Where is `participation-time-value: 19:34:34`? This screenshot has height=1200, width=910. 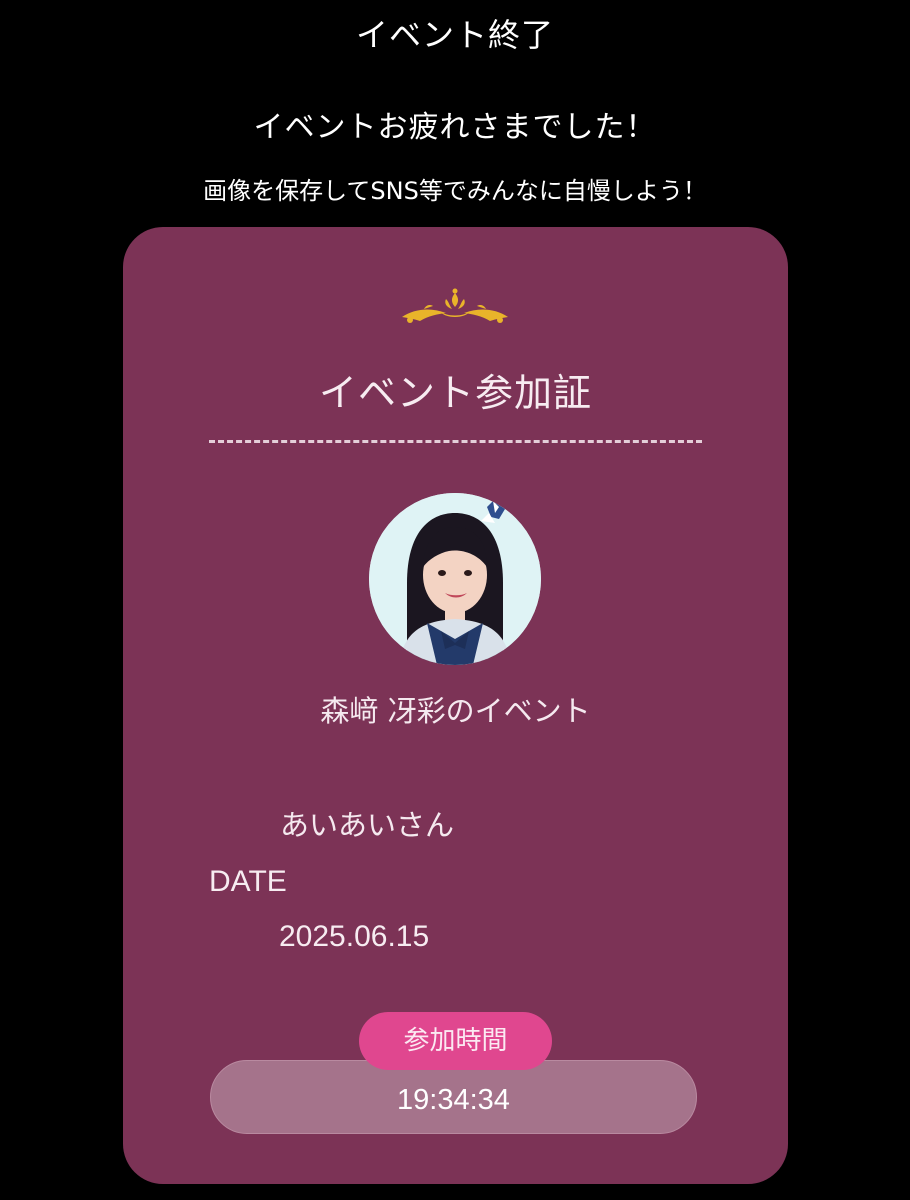 participation-time-value: 19:34:34 is located at coordinates (453, 1100).